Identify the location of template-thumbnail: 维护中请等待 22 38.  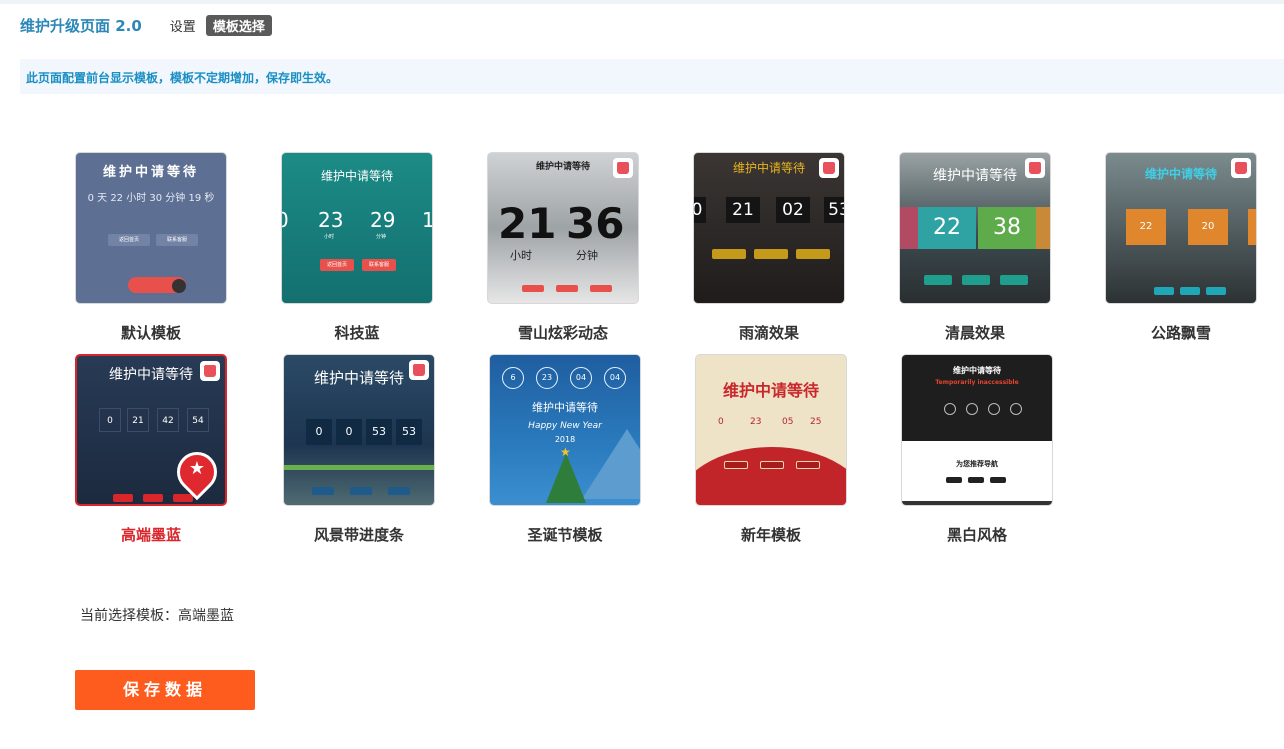
(975, 228).